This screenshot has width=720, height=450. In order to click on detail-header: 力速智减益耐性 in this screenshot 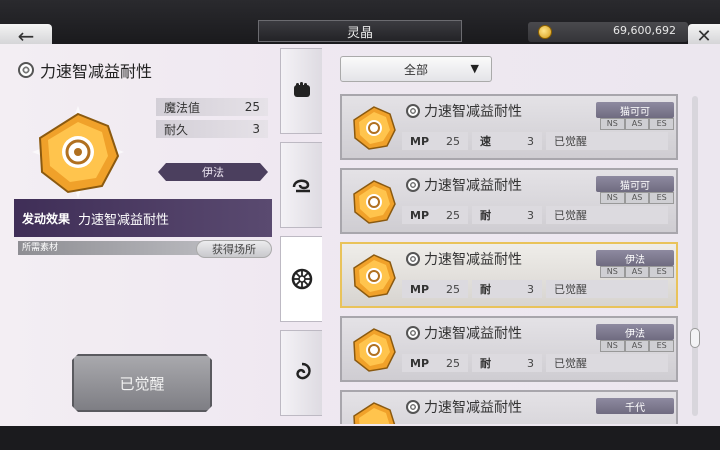, I will do `click(85, 70)`.